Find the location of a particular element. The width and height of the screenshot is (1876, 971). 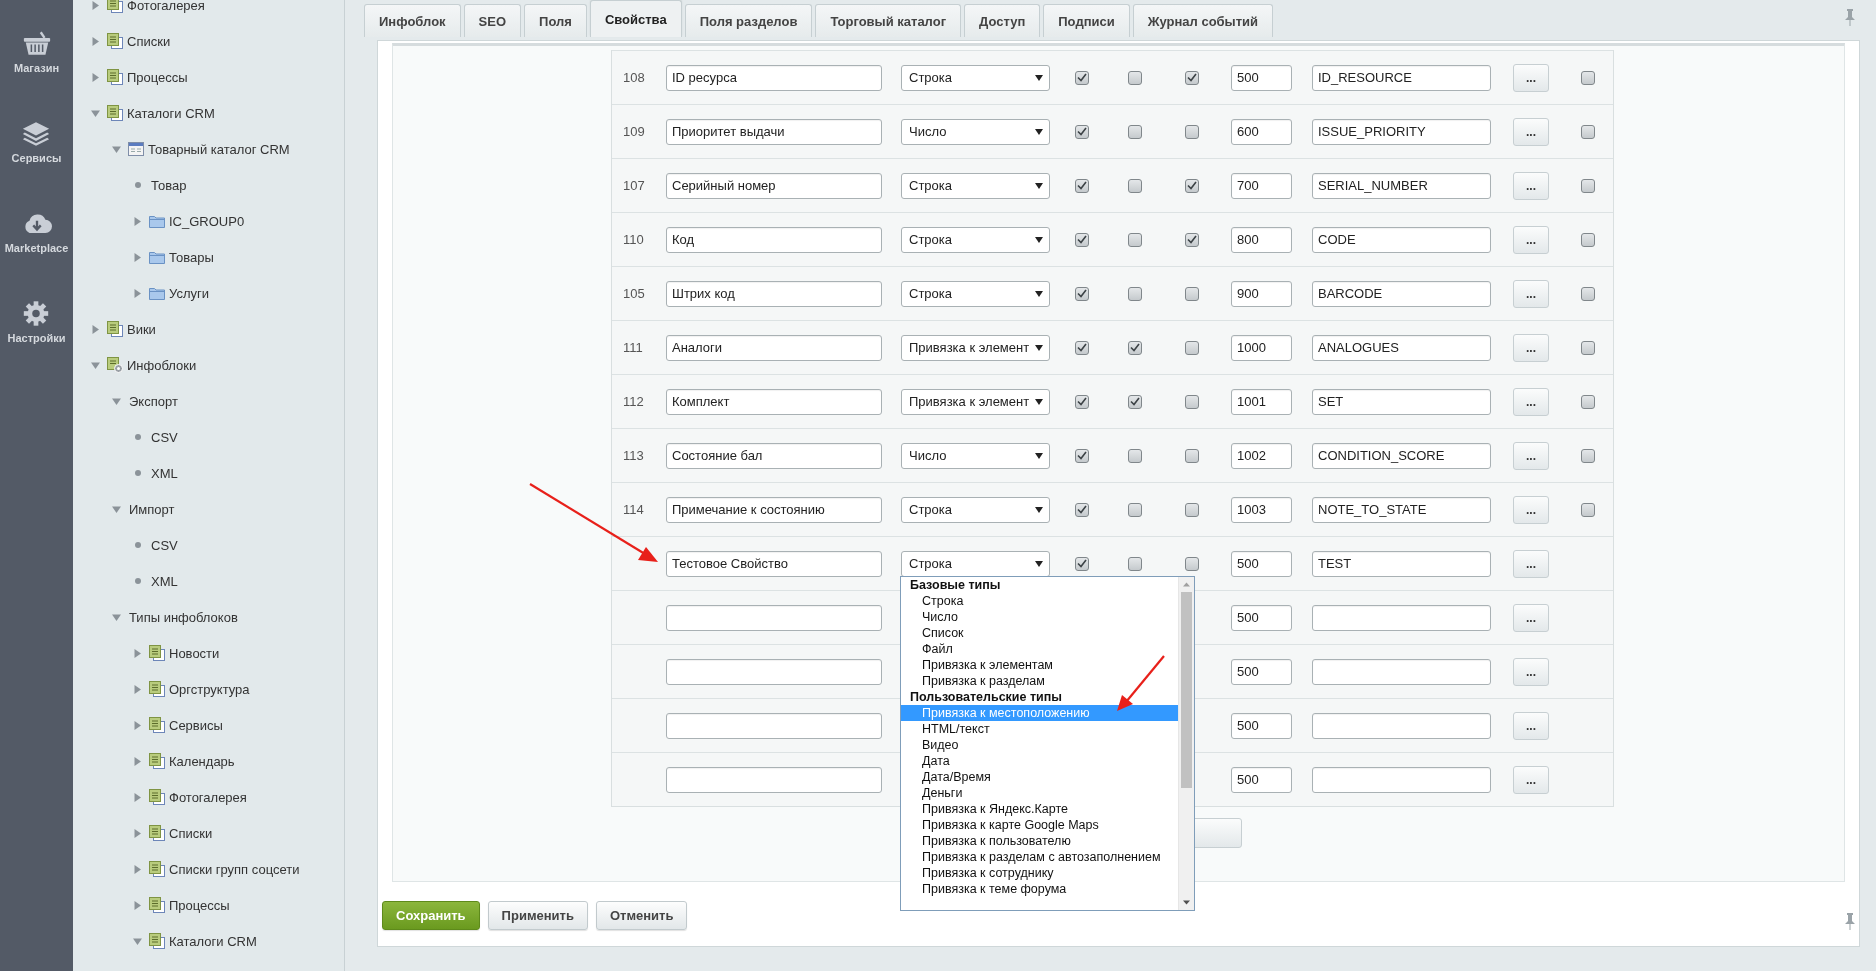

dropdown-option: Дата is located at coordinates (1039, 761).